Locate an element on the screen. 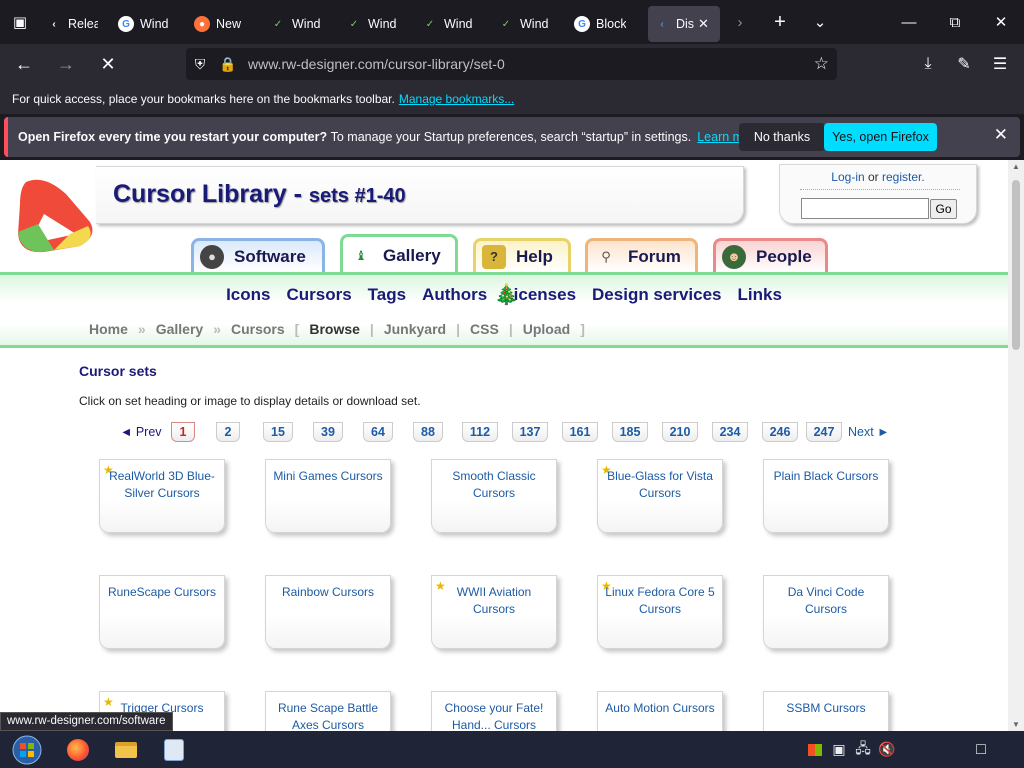 This screenshot has width=1024, height=768. cursor-set-card: ★ RealWorld 3D Blue-Silver Cursors is located at coordinates (162, 496).